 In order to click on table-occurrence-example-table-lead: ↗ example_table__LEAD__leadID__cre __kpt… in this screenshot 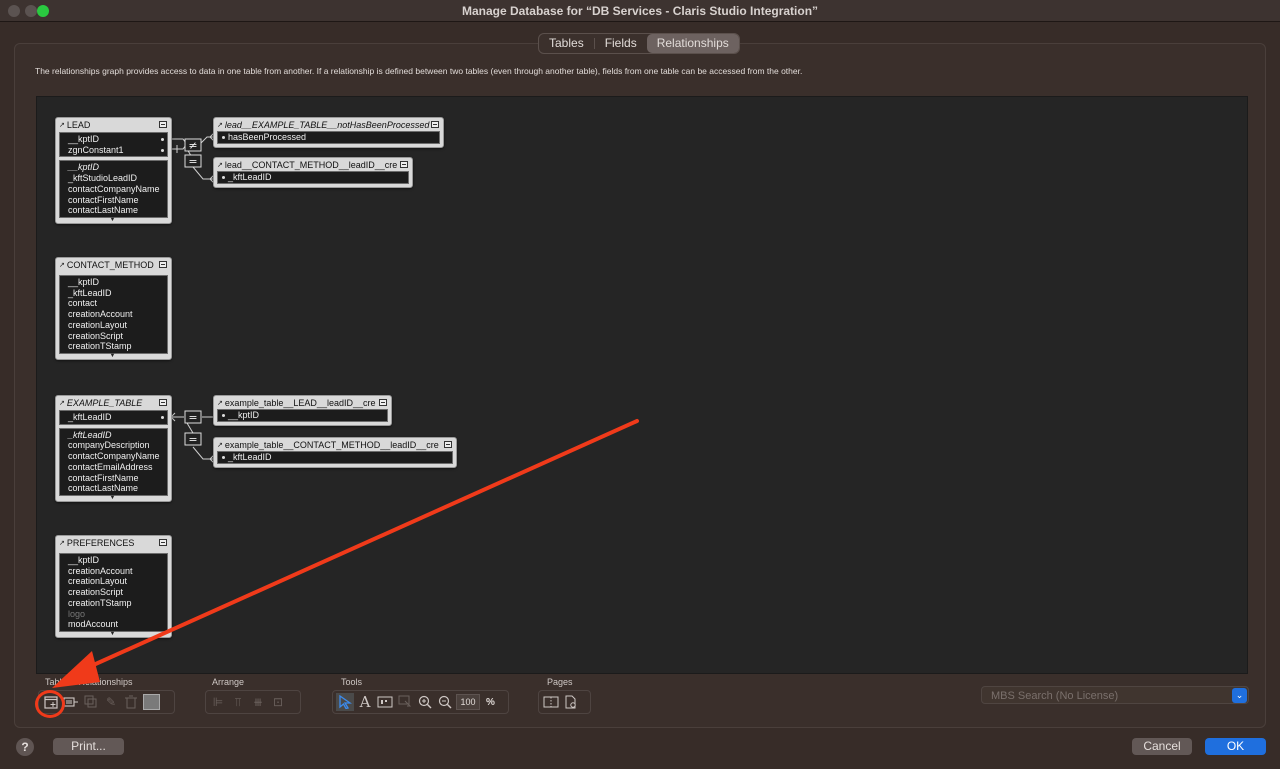, I will do `click(302, 410)`.